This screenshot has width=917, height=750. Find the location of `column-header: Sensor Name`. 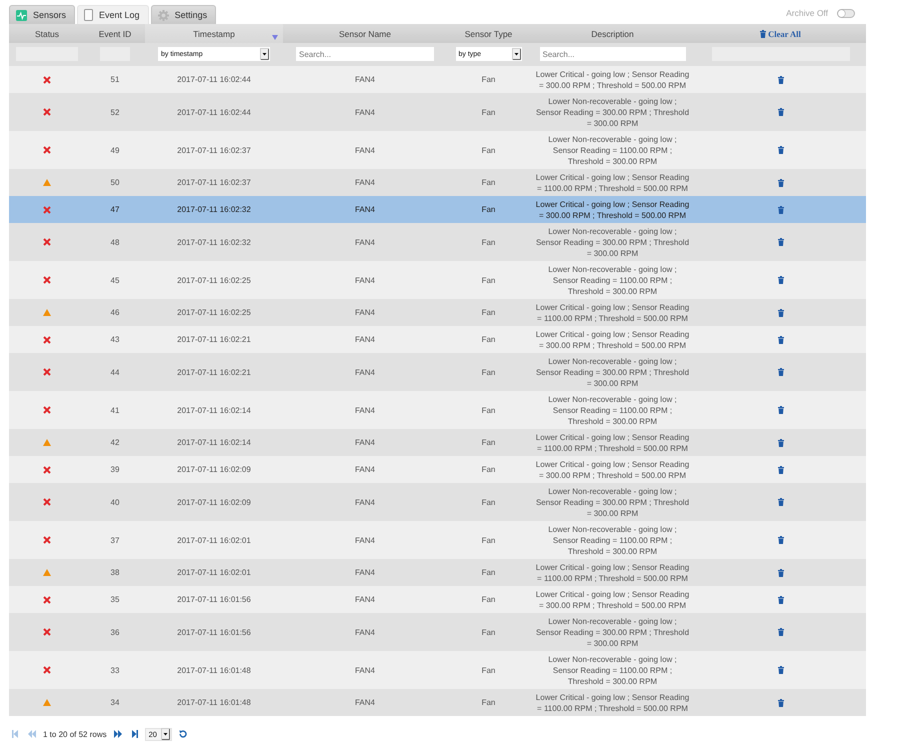

column-header: Sensor Name is located at coordinates (365, 33).